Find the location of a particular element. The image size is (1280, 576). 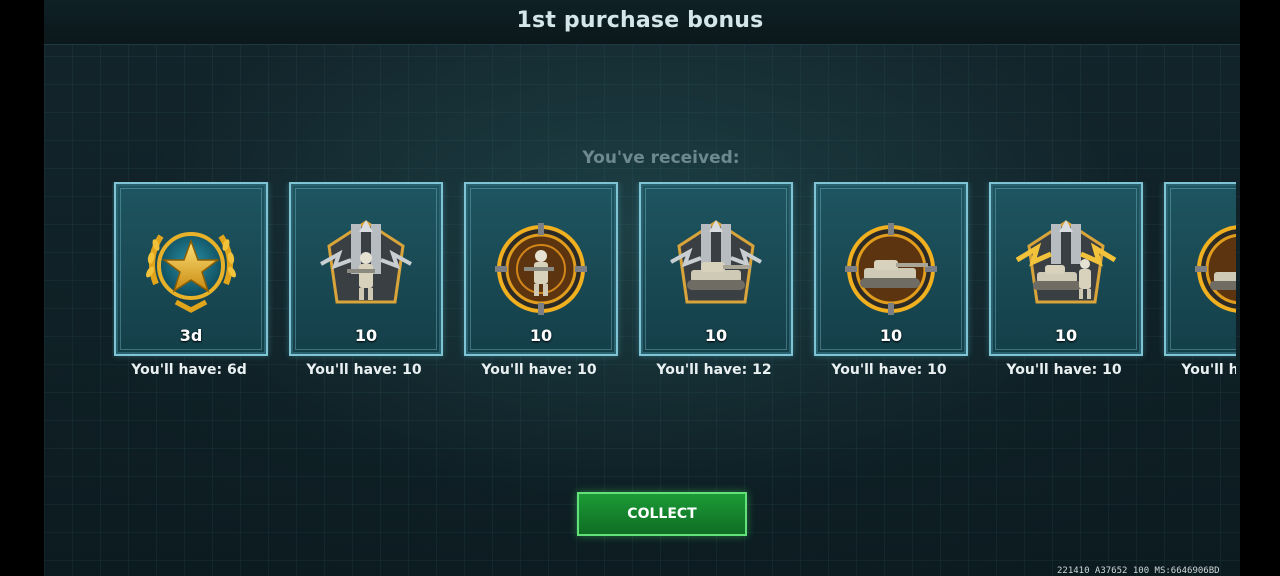

received-label: You've received: is located at coordinates (661, 158).